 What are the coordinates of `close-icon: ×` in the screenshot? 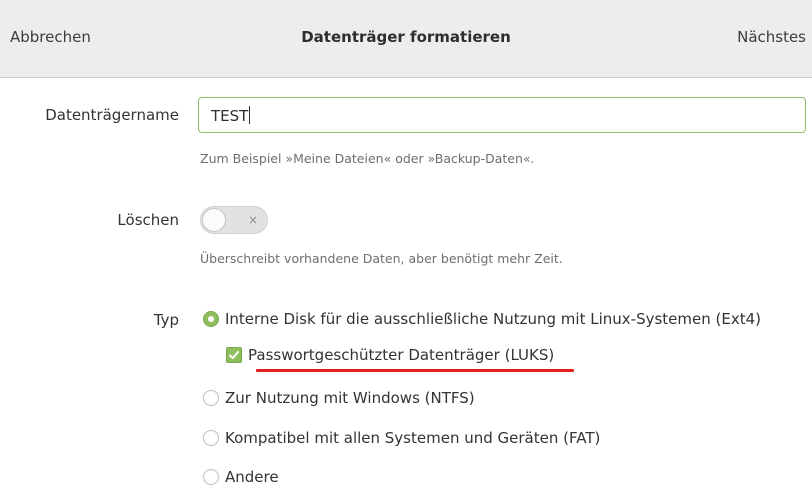 It's located at (253, 220).